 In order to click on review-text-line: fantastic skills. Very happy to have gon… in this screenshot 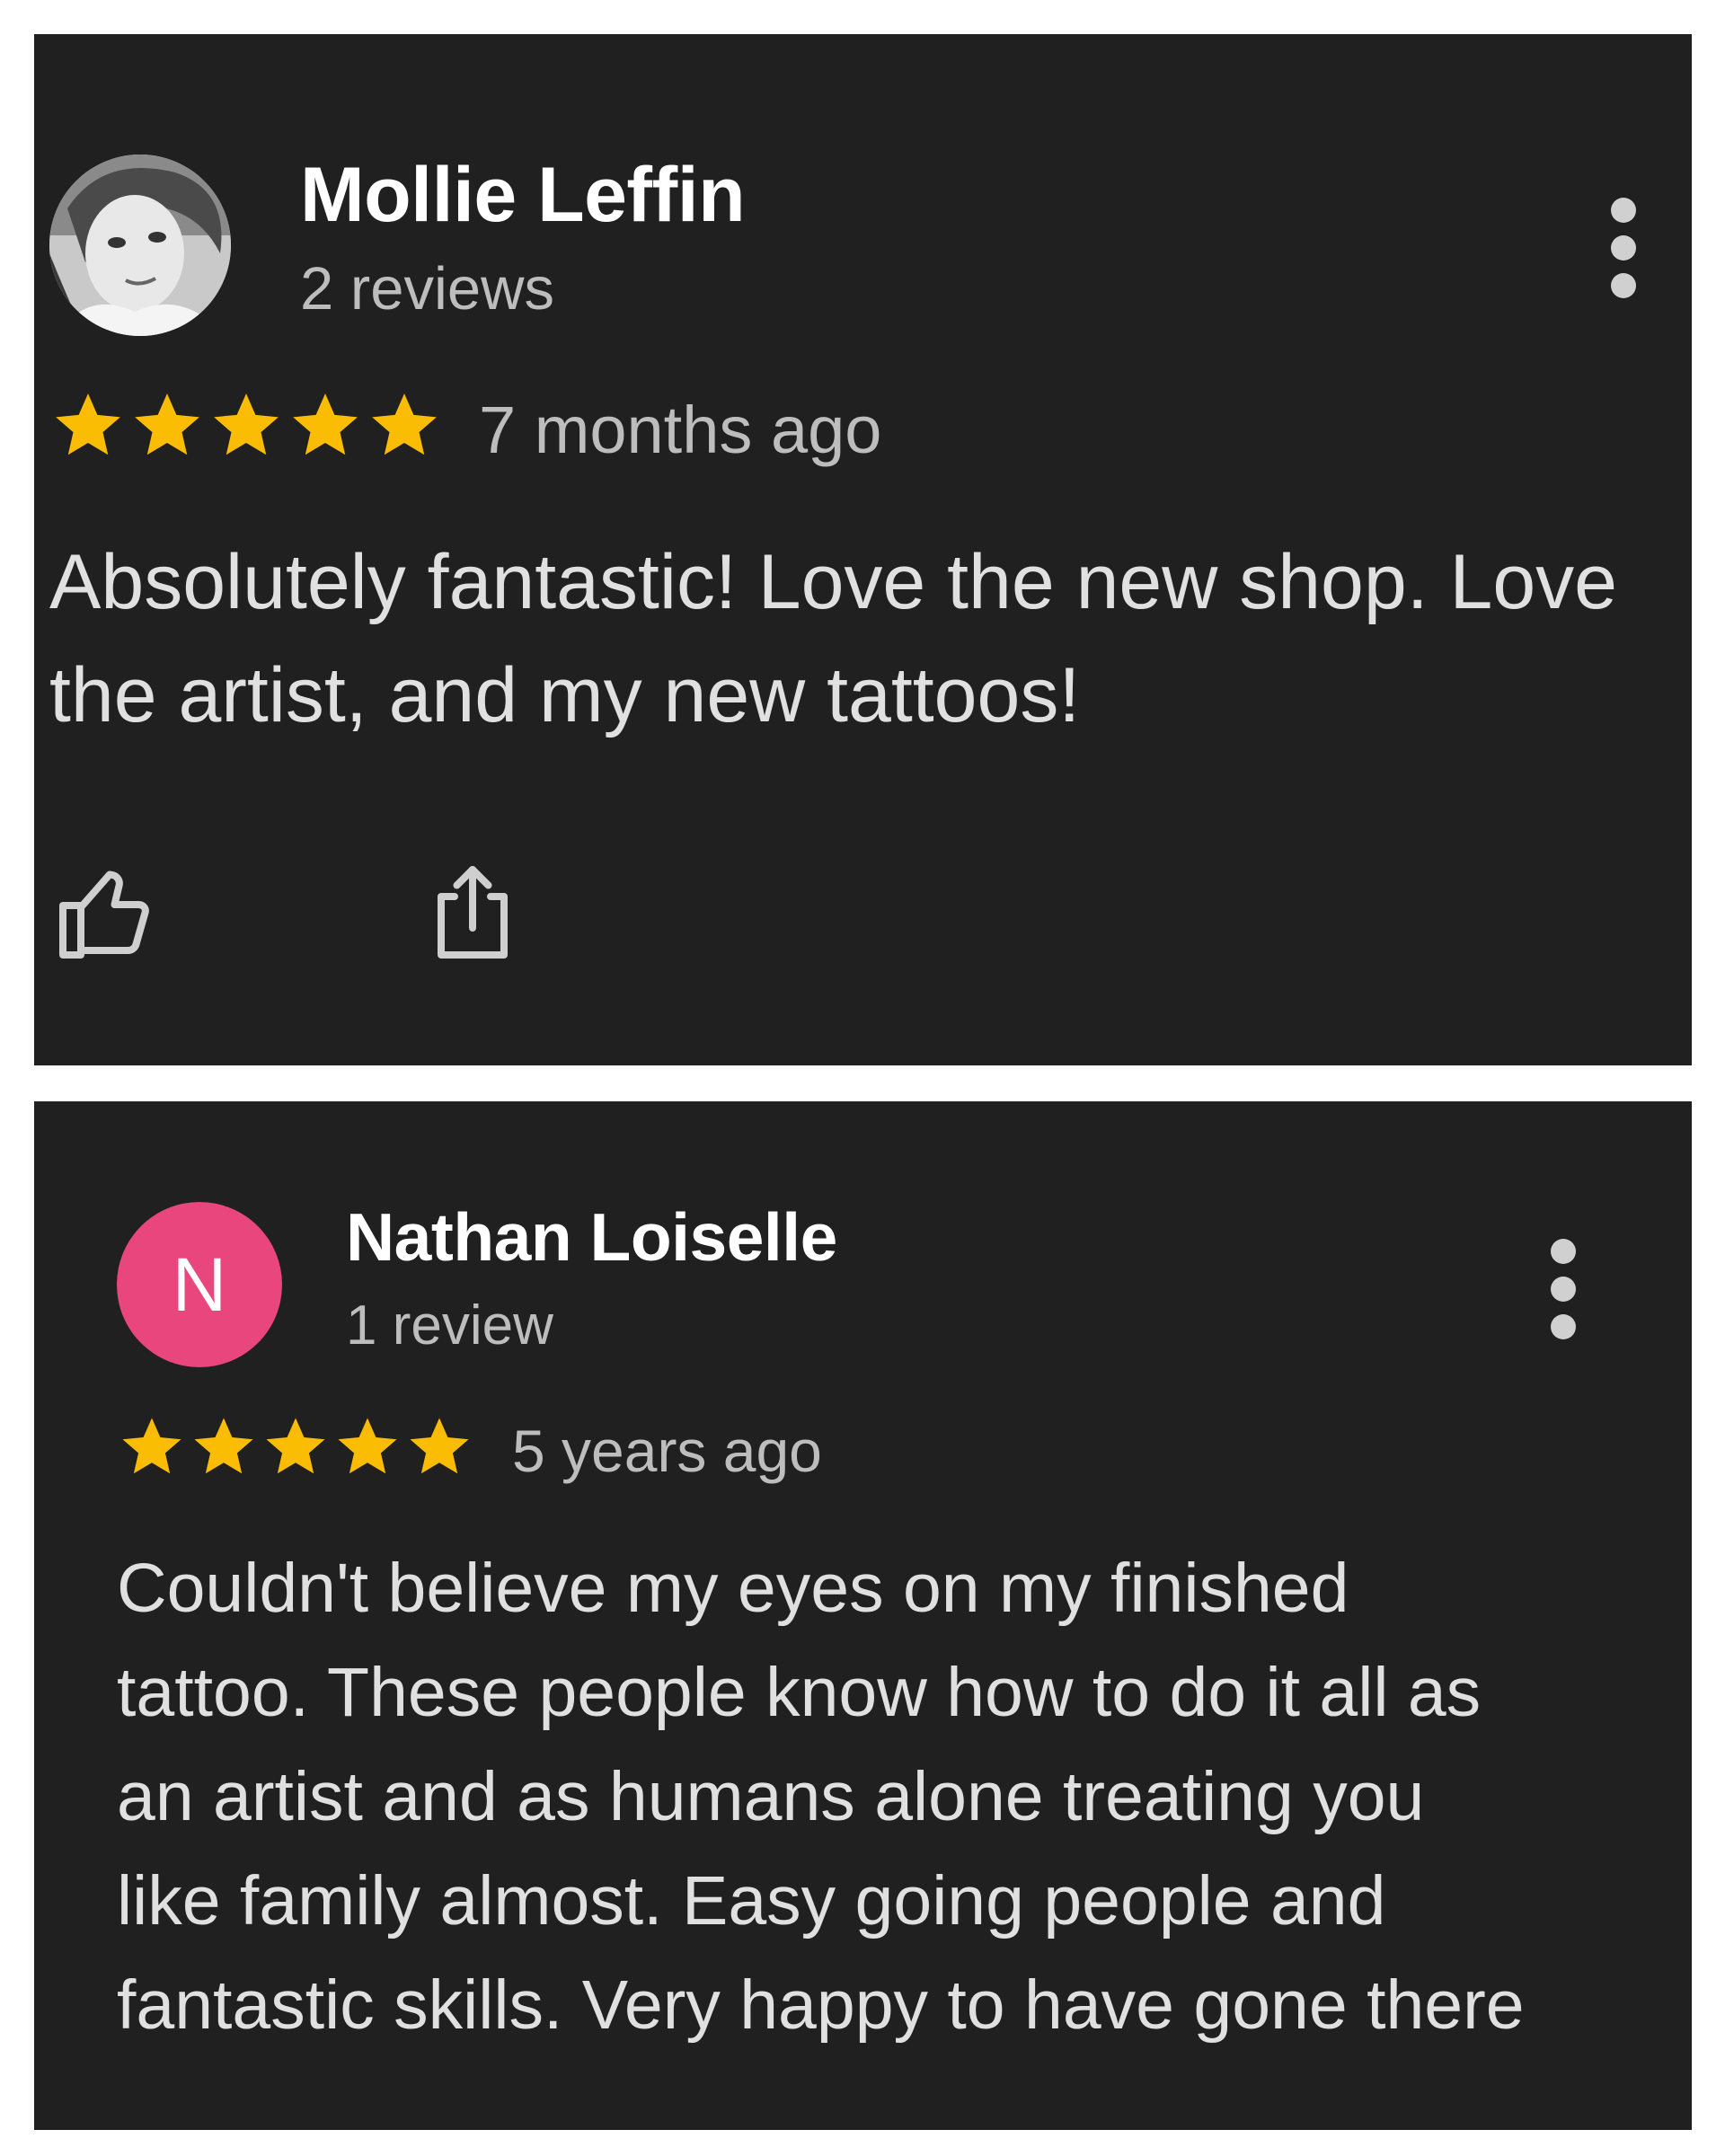, I will do `click(821, 2005)`.